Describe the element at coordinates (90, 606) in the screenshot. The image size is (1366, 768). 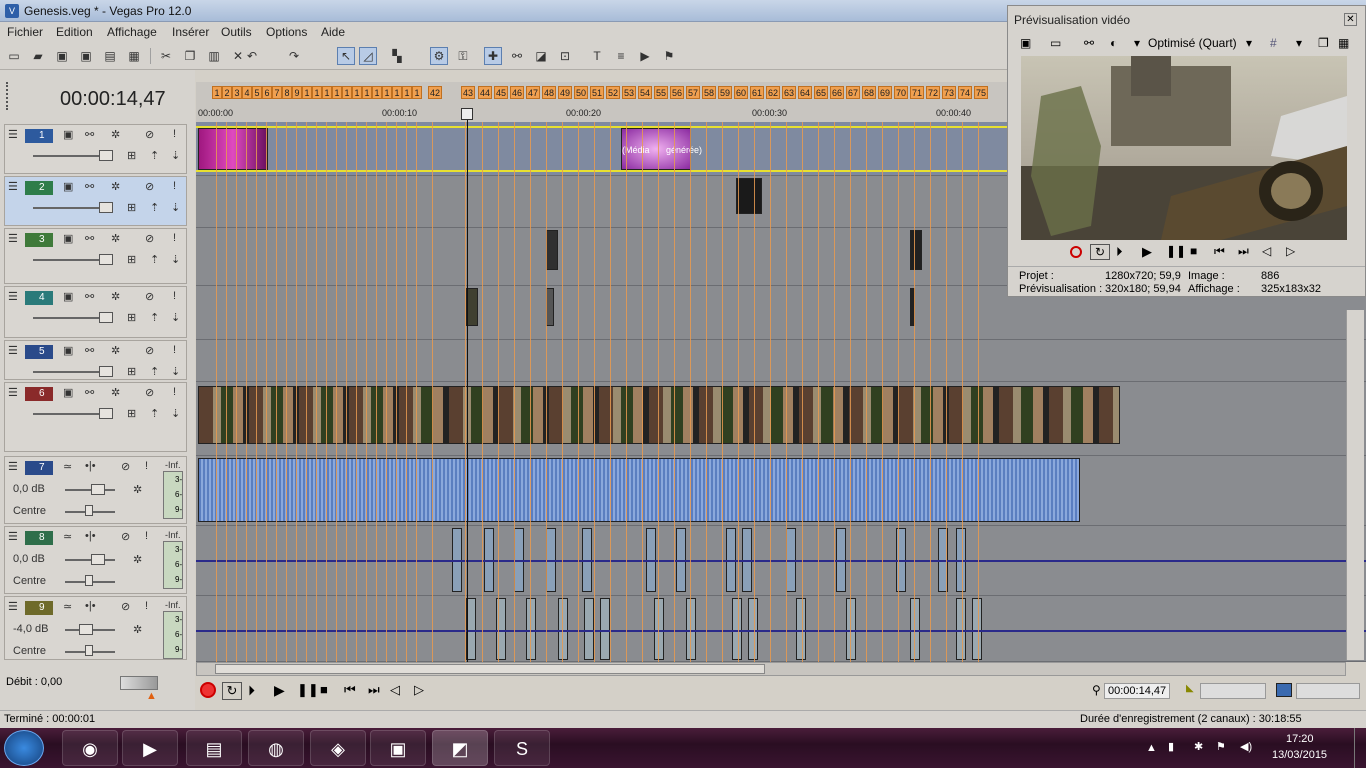
I see `track-pan-icon: •|•` at that location.